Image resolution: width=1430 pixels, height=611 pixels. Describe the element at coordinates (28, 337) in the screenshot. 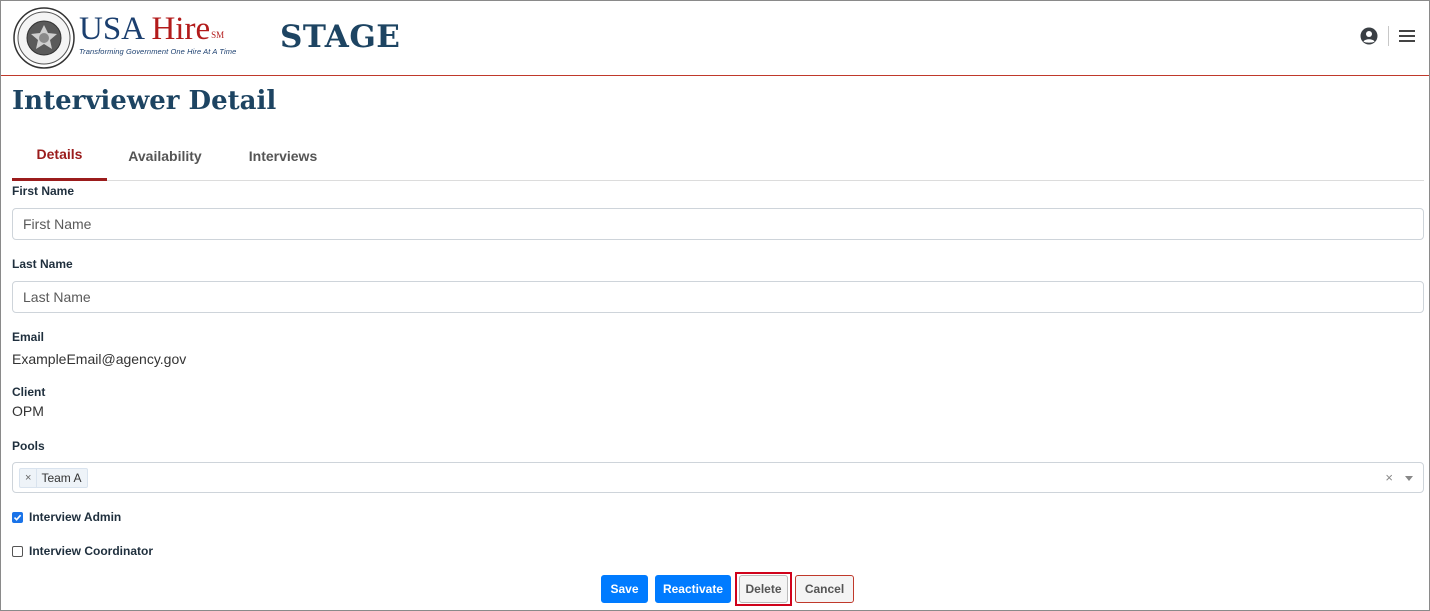

I see `email-label: Email` at that location.